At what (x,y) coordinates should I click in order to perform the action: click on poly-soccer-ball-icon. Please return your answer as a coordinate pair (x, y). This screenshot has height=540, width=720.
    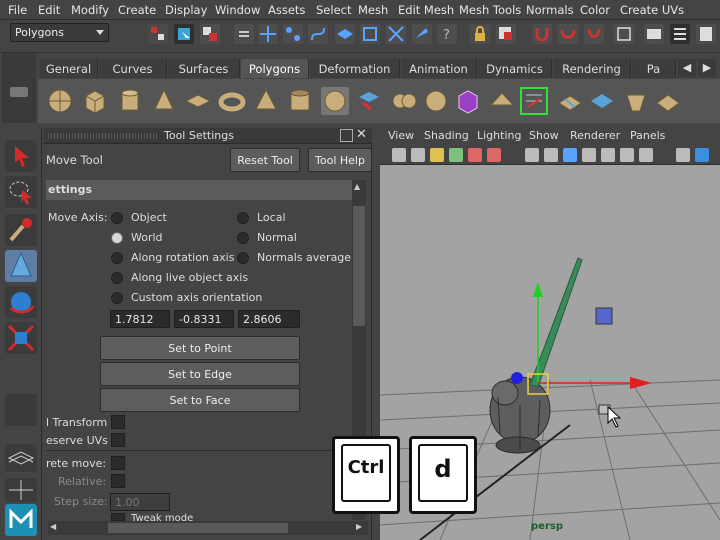
    Looking at the image, I should click on (335, 101).